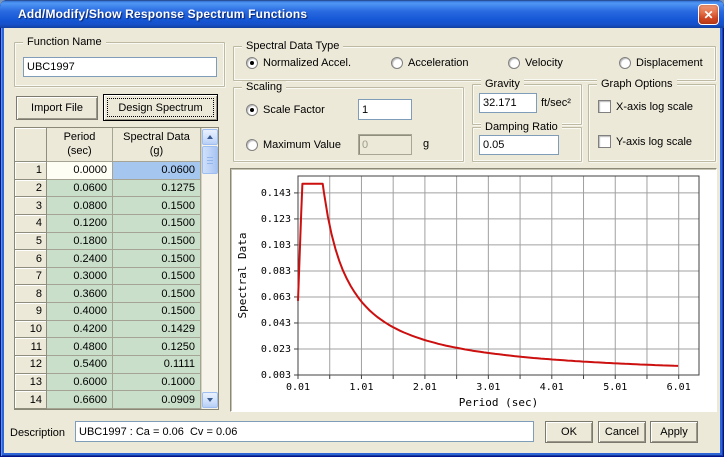  I want to click on period-cell: 0.1200, so click(80, 223).